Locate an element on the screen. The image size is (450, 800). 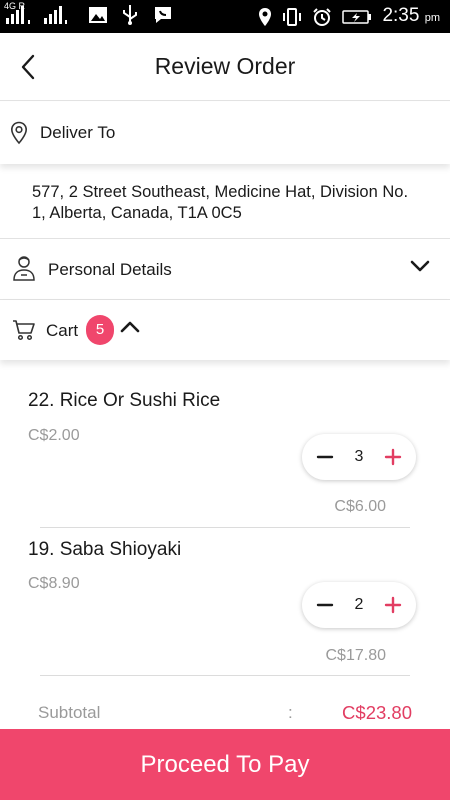
cart-item-name: 19. Saba Shioyaki is located at coordinates (105, 549).